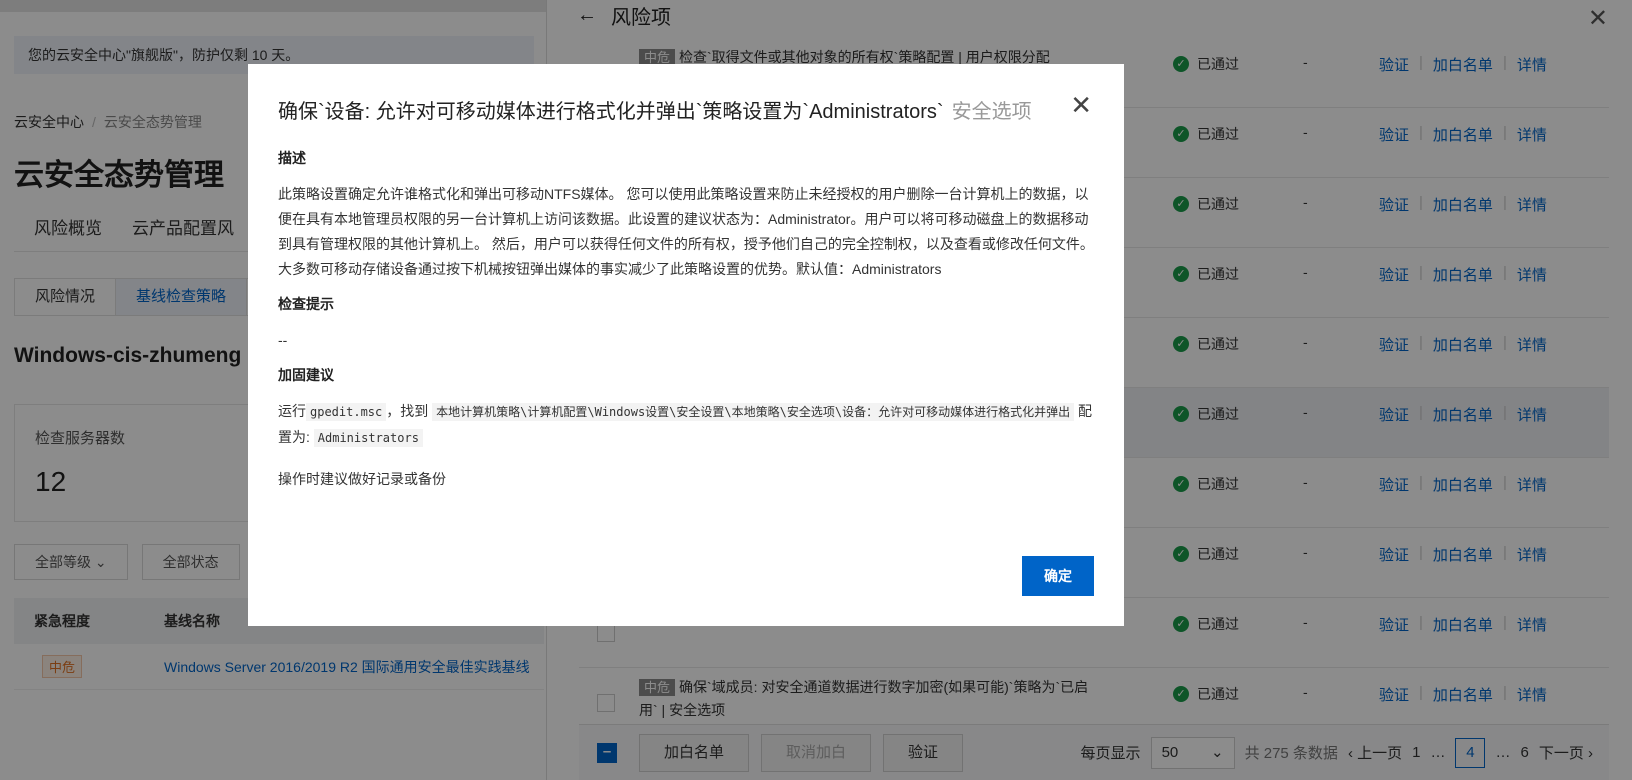  What do you see at coordinates (362, 479) in the screenshot?
I see `backup-note: 操作时建议做好记录或备份` at bounding box center [362, 479].